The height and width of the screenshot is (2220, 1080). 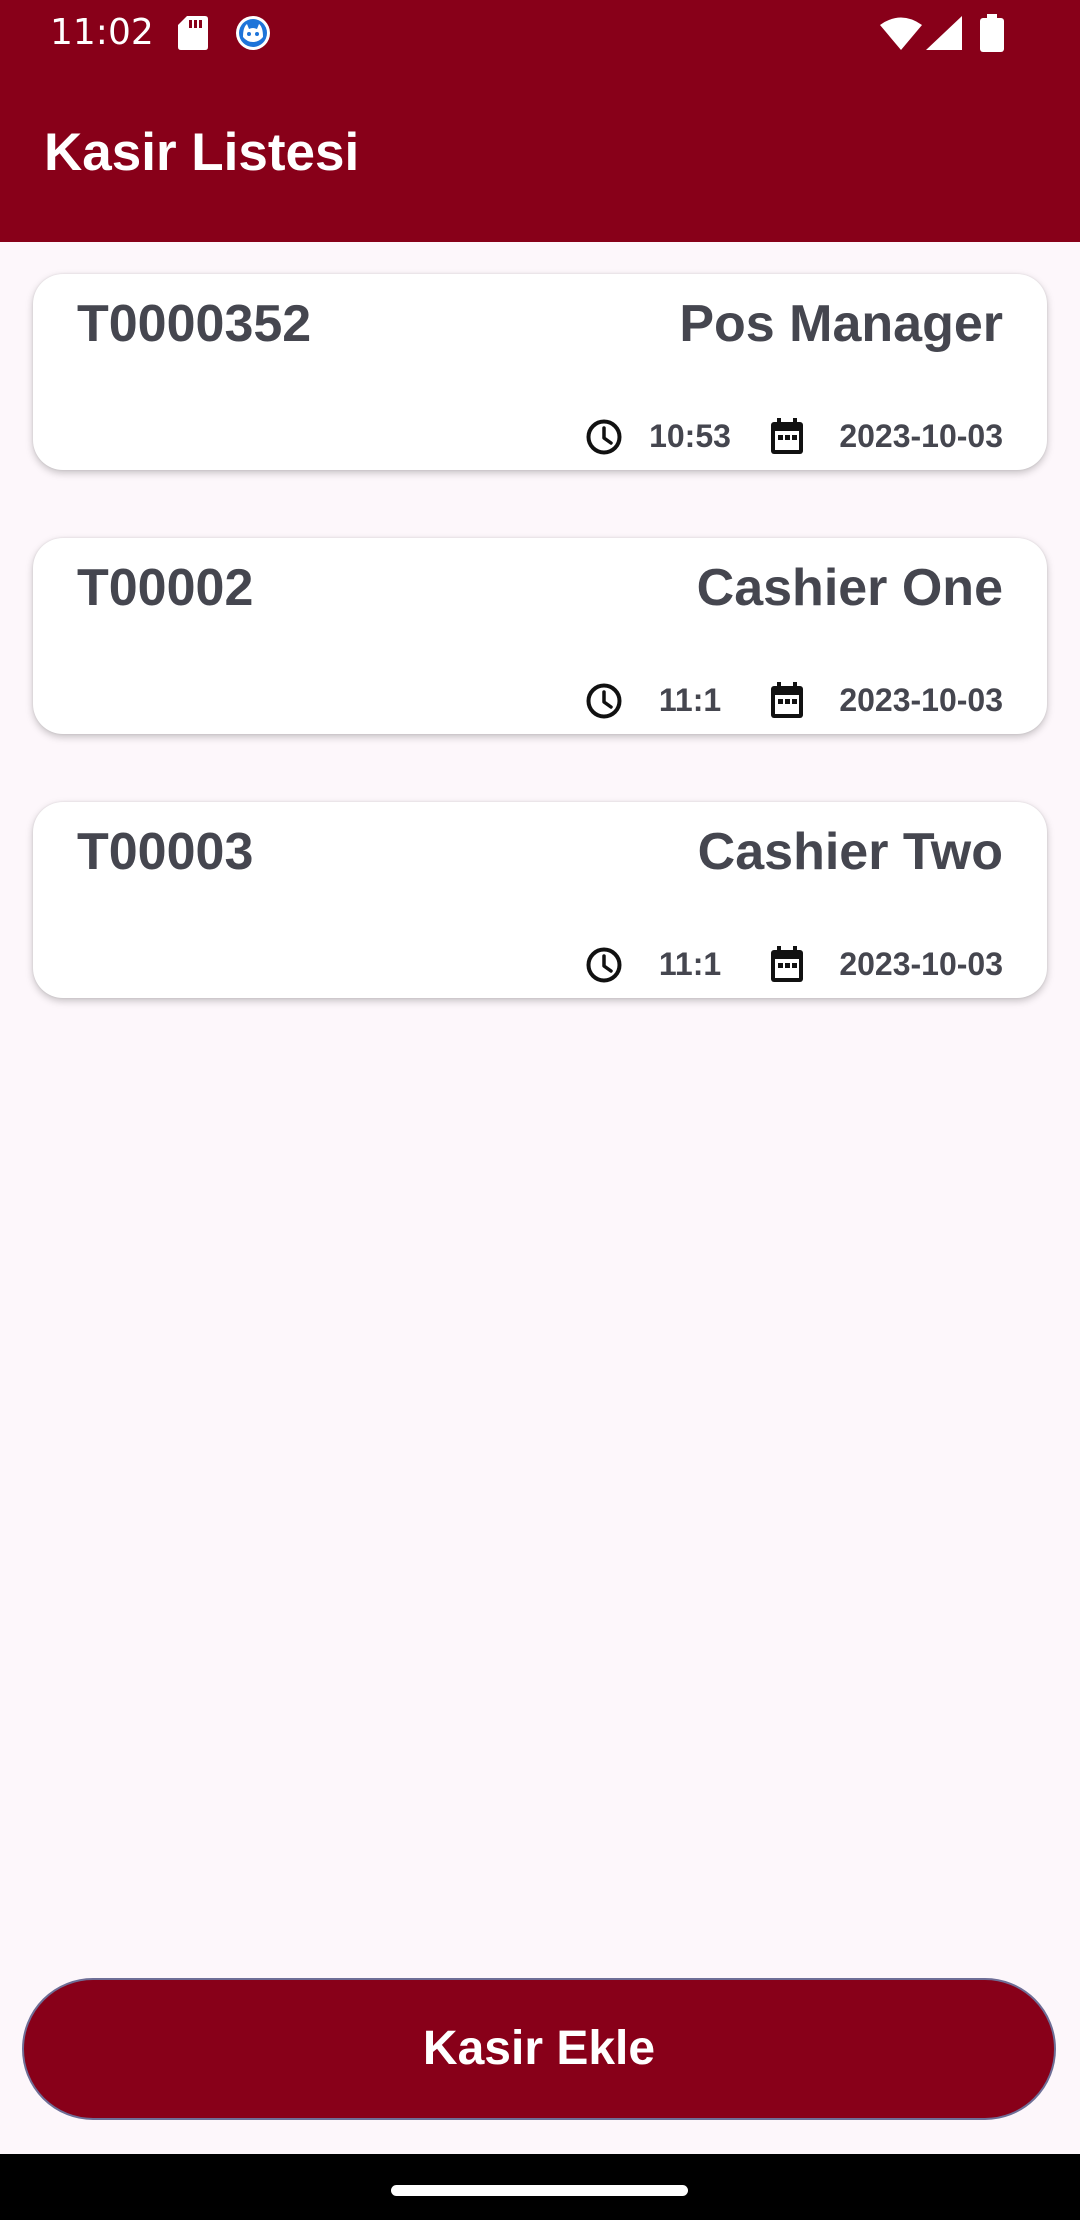 What do you see at coordinates (690, 436) in the screenshot?
I see `cashier-time: 10:53` at bounding box center [690, 436].